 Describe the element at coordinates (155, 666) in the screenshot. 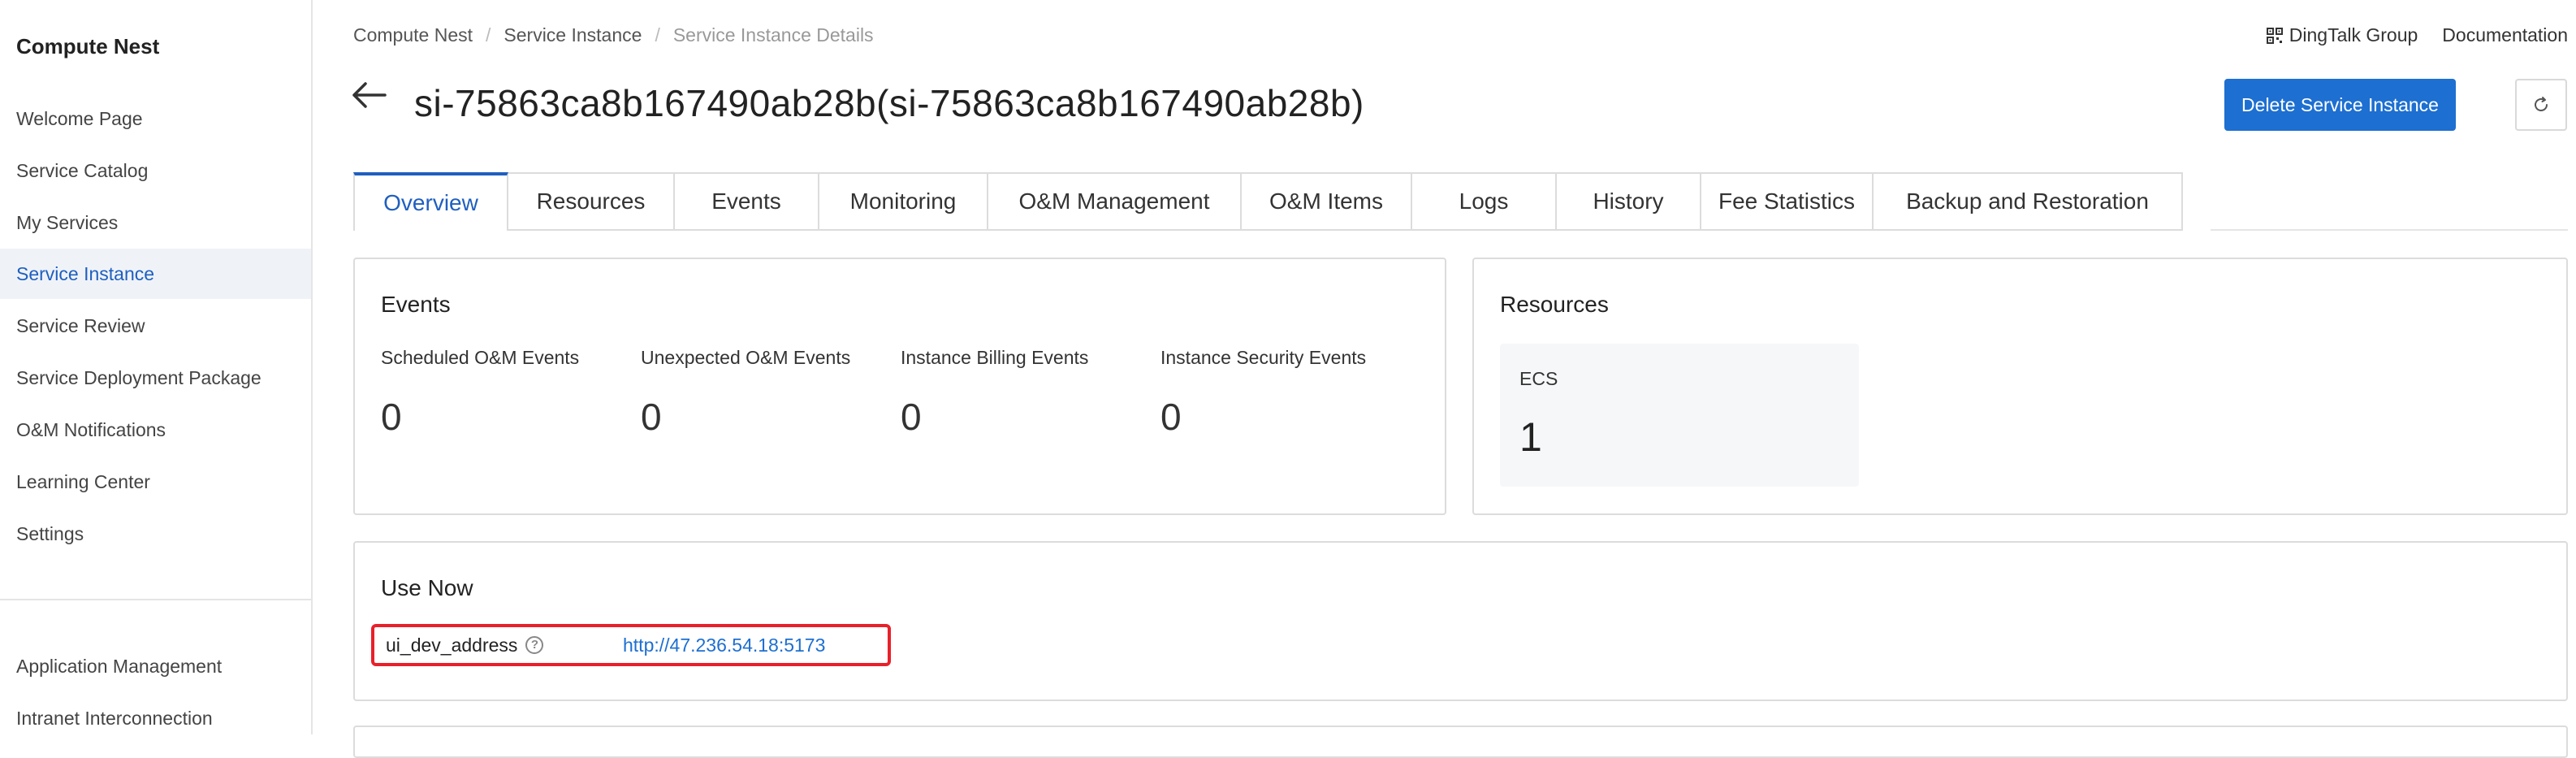

I see `sidebar-item-application-management: Application Management` at that location.